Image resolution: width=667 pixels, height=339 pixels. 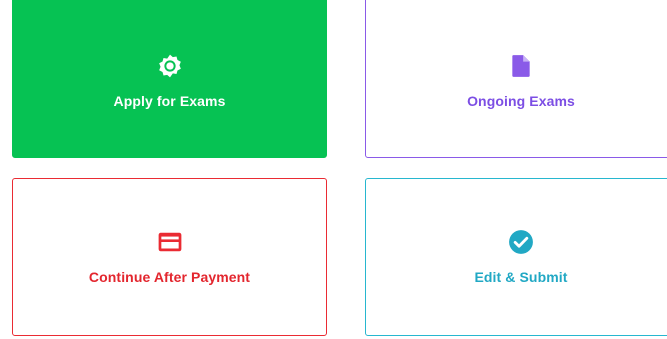 What do you see at coordinates (521, 101) in the screenshot?
I see `card-label: Ongoing Exams` at bounding box center [521, 101].